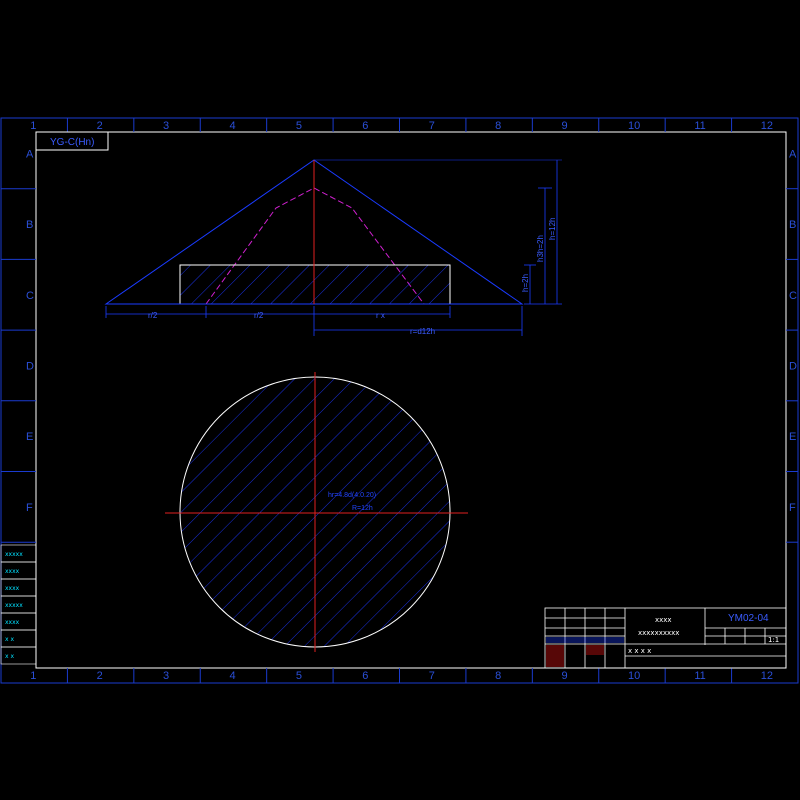 The width and height of the screenshot is (800, 800). I want to click on row-label-right: E, so click(792, 437).